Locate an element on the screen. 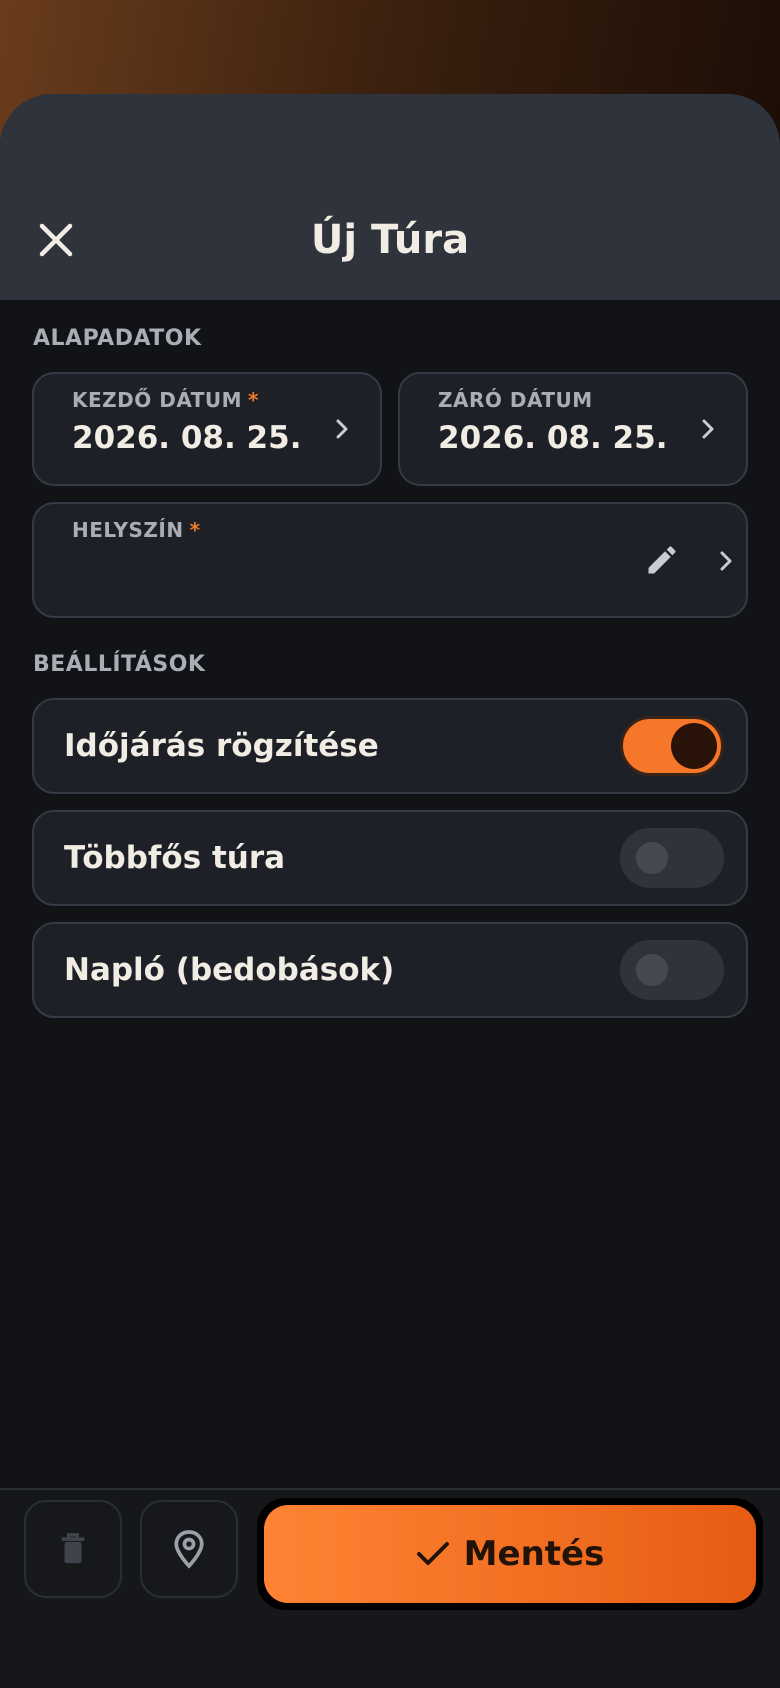 The height and width of the screenshot is (1688, 780). location-pin-icon is located at coordinates (189, 1549).